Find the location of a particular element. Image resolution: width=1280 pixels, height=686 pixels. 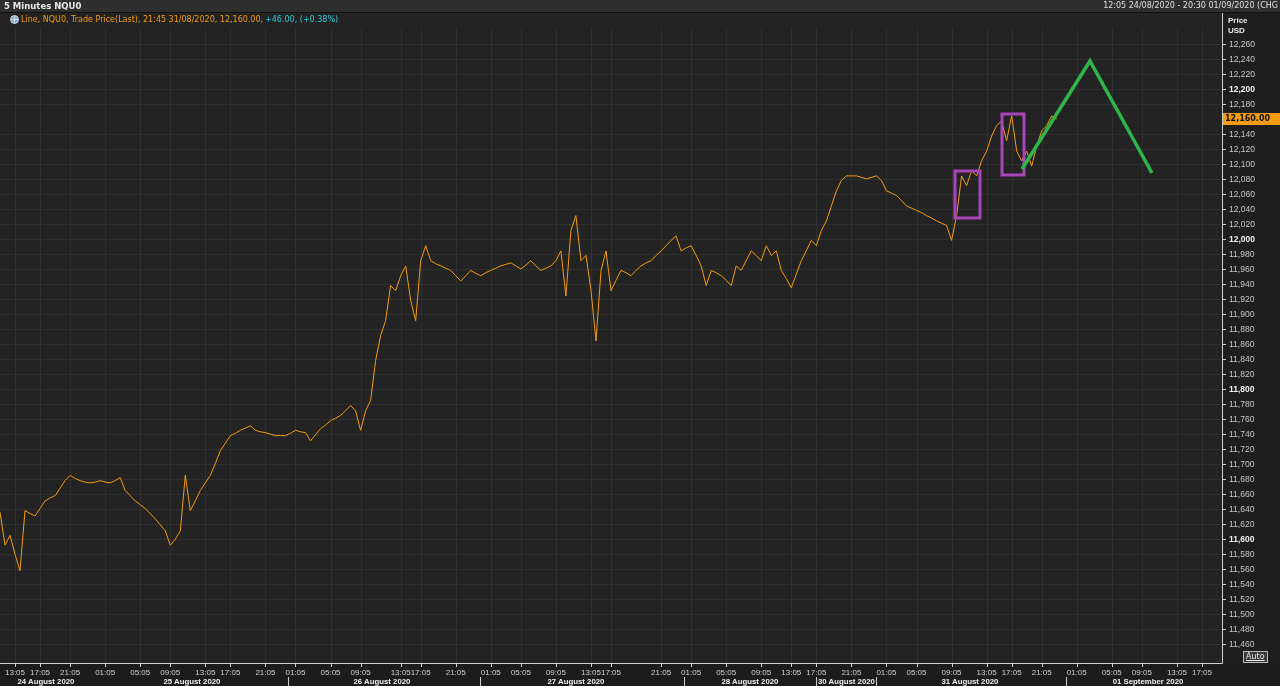

y-tick-label: 12,240 is located at coordinates (1242, 58).